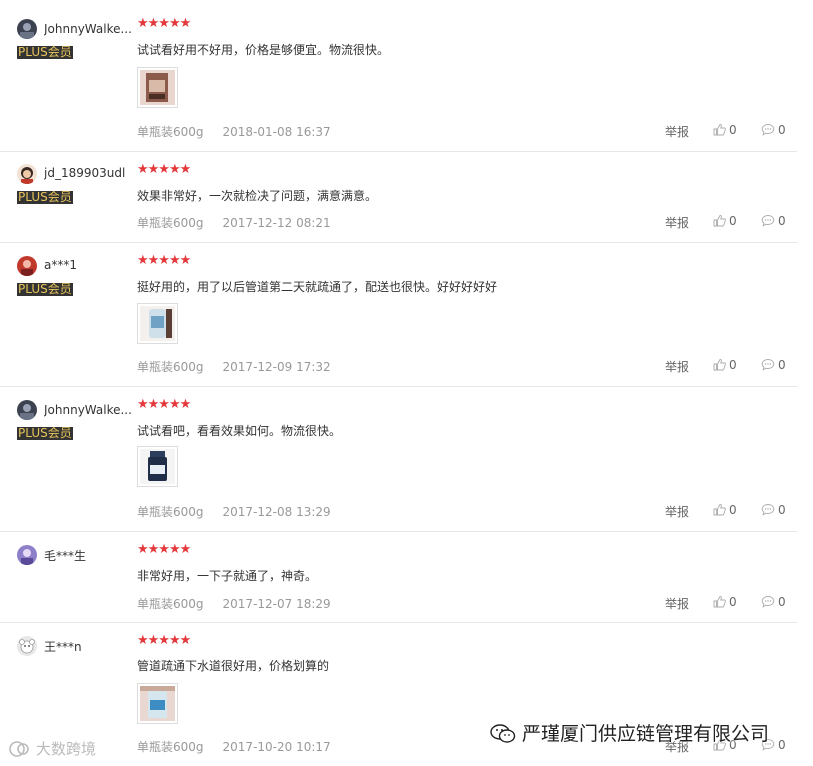 This screenshot has width=813, height=766. I want to click on username: 王***n, so click(89, 646).